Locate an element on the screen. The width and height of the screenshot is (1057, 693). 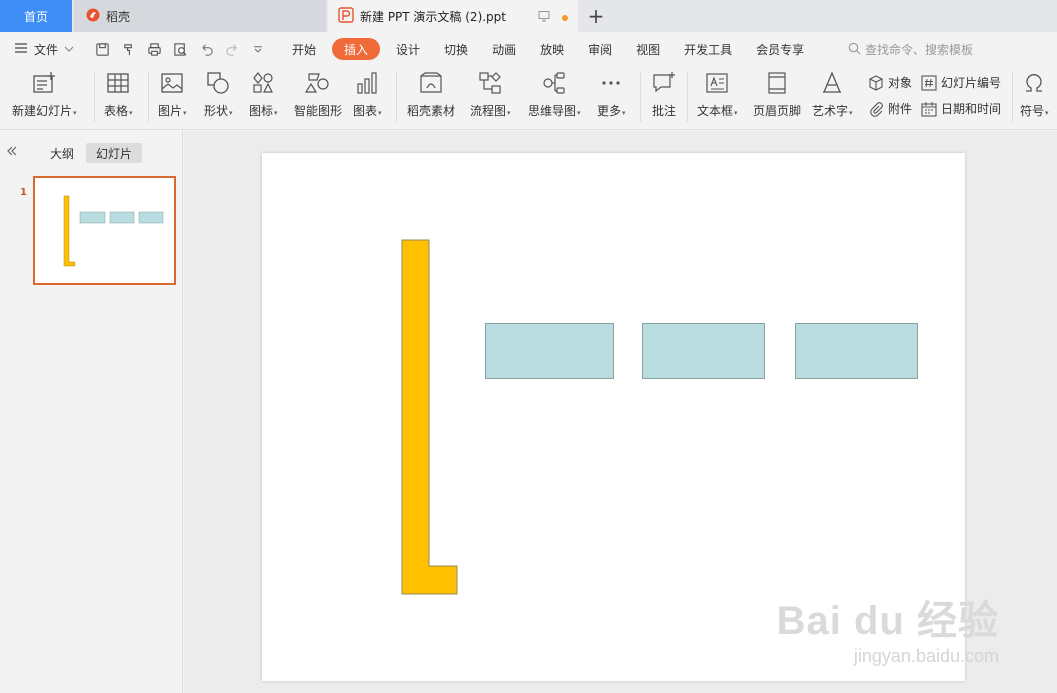
daoke-logo-icon is located at coordinates (93, 16).